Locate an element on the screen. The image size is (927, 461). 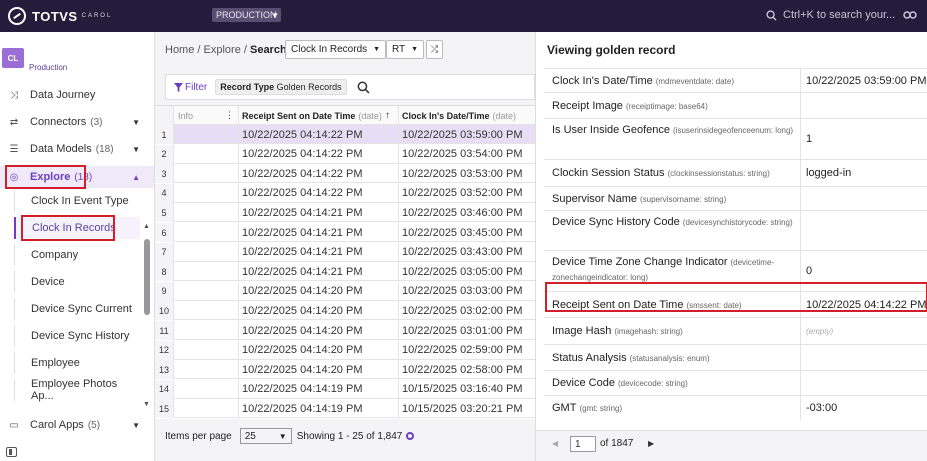
sidebar-item-label: Data Models is located at coordinates (61, 149).